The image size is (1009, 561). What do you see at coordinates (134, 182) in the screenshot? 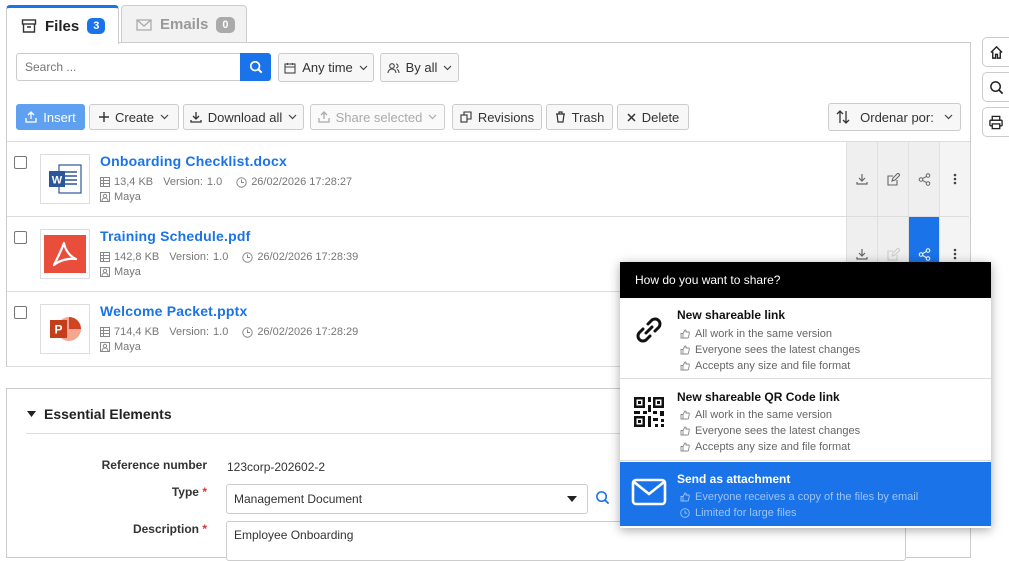
I see `file-size: 13,4 KB` at bounding box center [134, 182].